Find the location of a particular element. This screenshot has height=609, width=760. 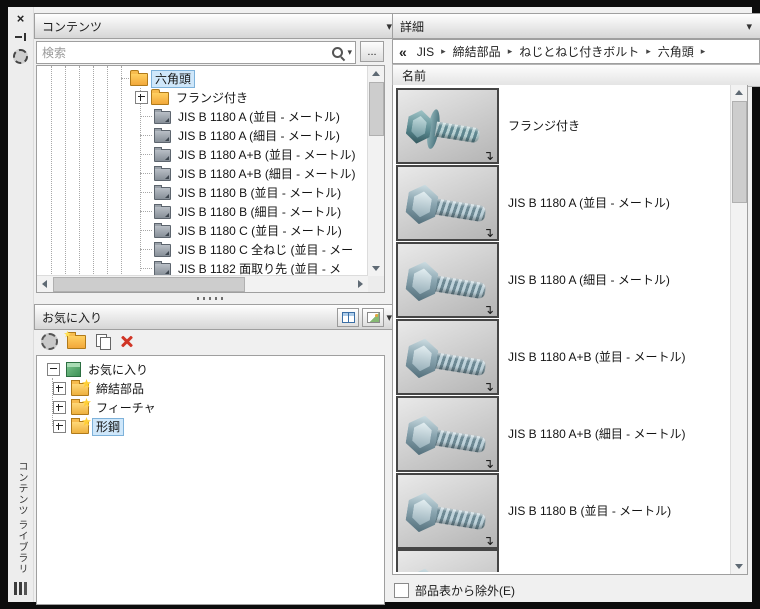

favorites-table-view-button is located at coordinates (348, 317).